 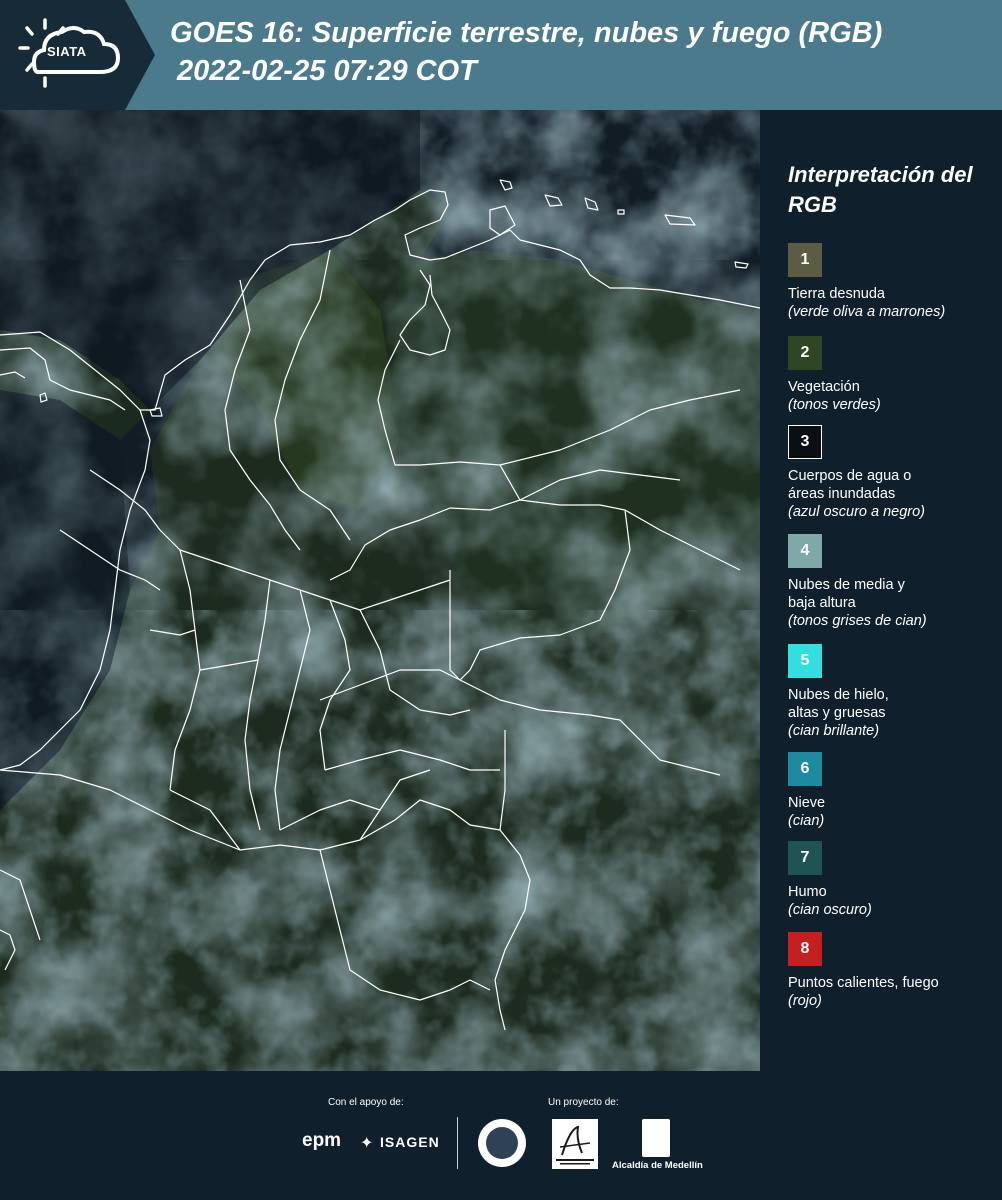 I want to click on medellin-crest-icon, so click(x=656, y=1138).